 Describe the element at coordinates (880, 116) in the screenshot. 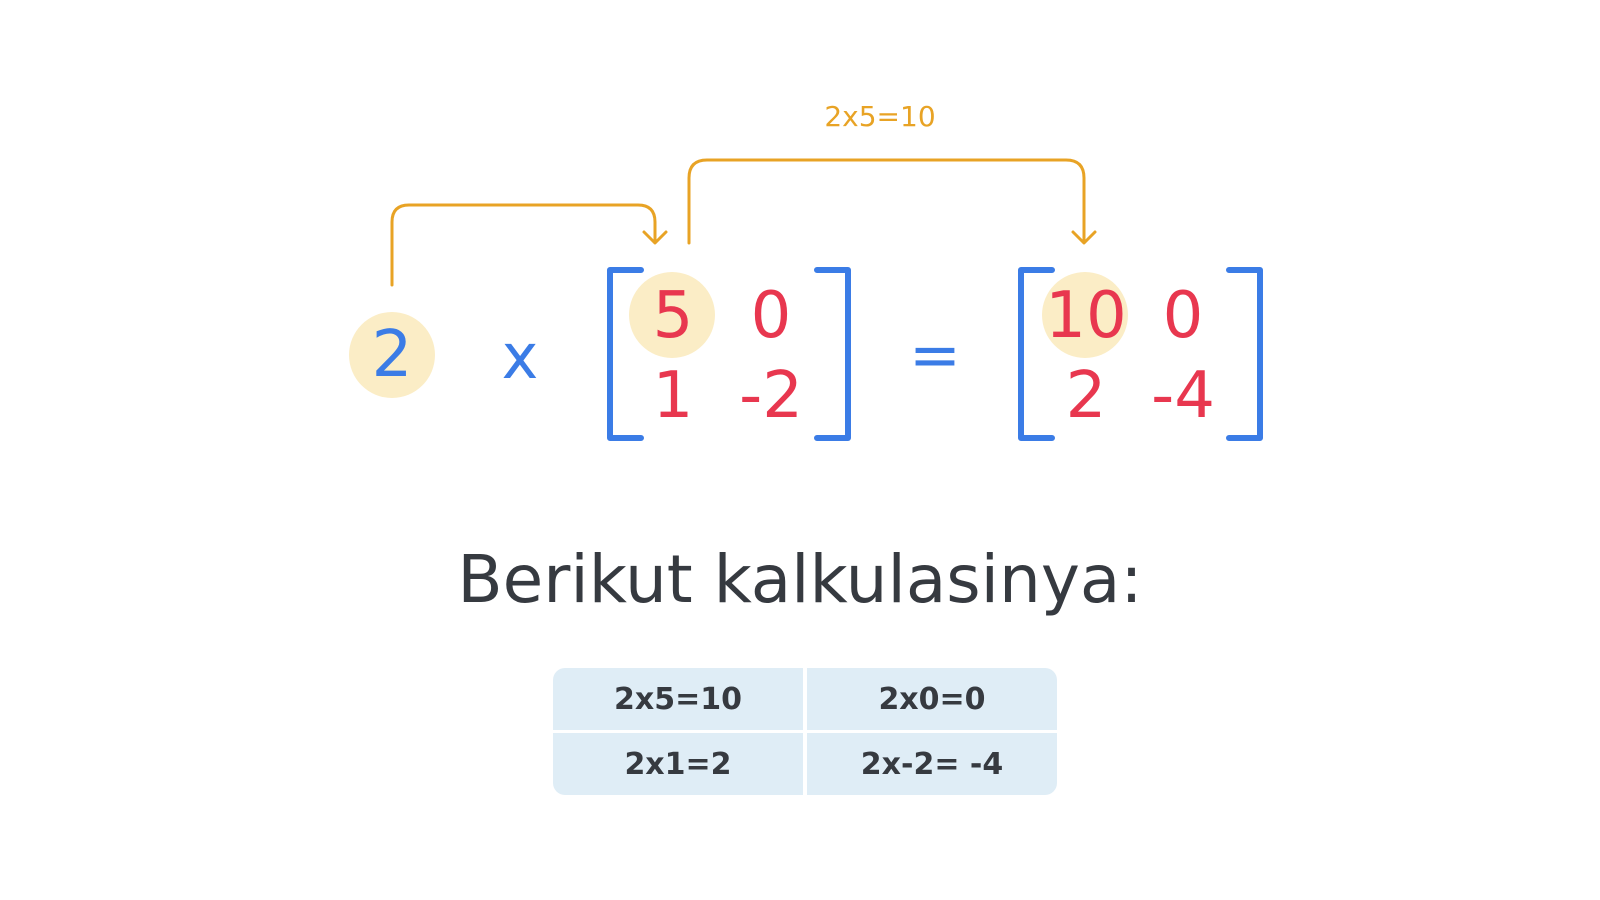

I see `annotation-label: 2x5=10` at that location.